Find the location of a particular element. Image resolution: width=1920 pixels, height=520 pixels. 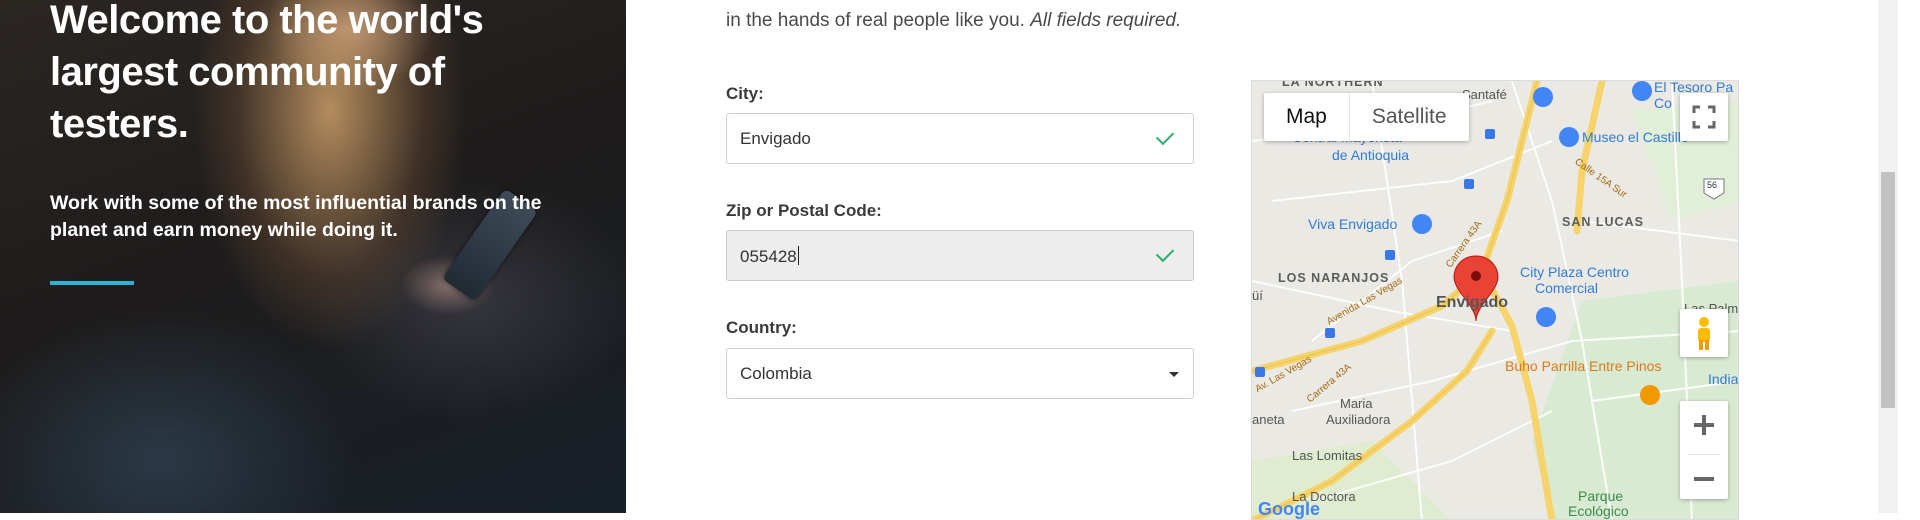

map-label: Buho Parrilla Entre Pinos is located at coordinates (1583, 366).